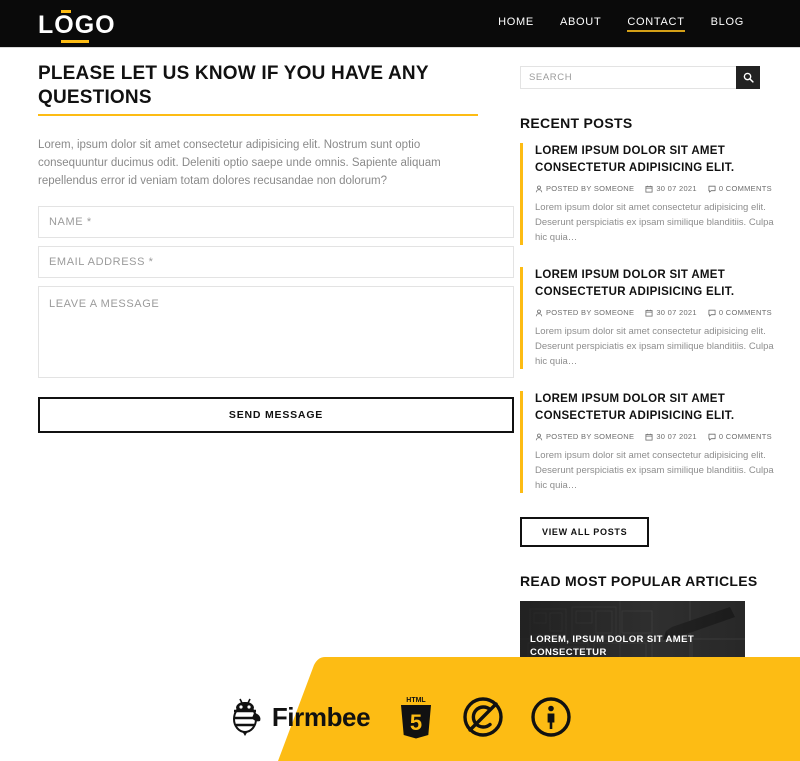 The height and width of the screenshot is (761, 800). What do you see at coordinates (276, 262) in the screenshot?
I see `email-input` at bounding box center [276, 262].